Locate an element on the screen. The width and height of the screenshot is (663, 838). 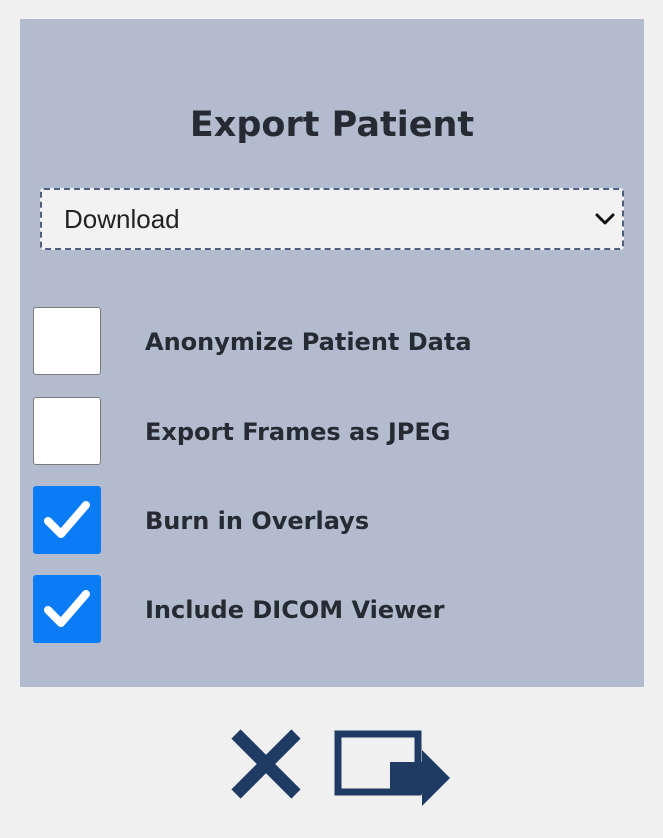
export-frames-as-jpeg-label: Export Frames as JPEG is located at coordinates (298, 432).